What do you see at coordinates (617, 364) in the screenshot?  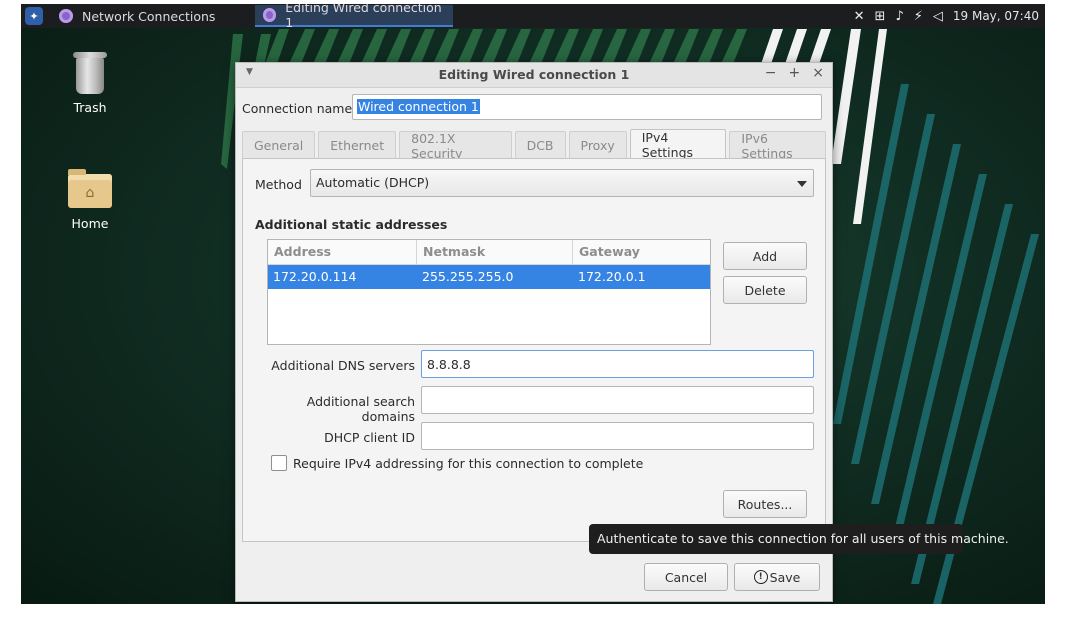 I see `dns-servers-input: 8.8.8.8` at bounding box center [617, 364].